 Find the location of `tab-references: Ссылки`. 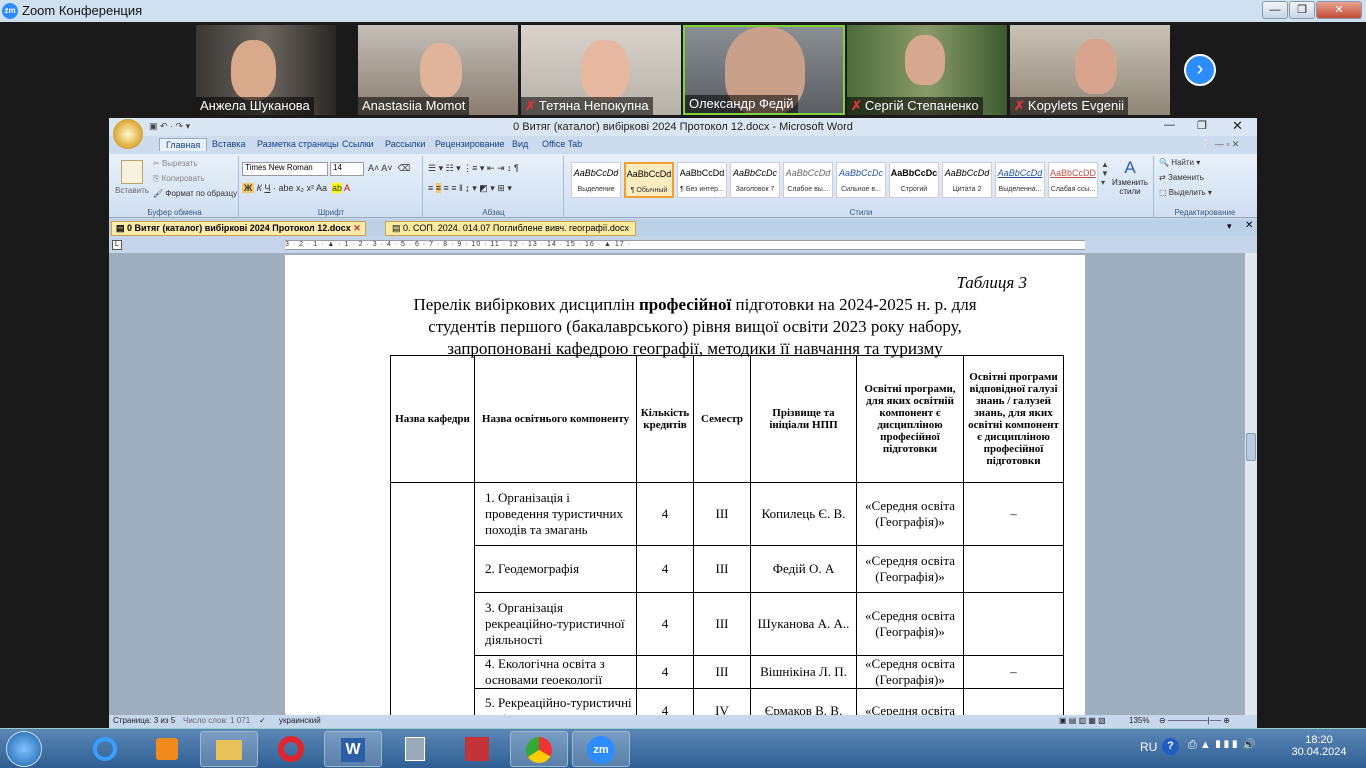

tab-references: Ссылки is located at coordinates (358, 144).